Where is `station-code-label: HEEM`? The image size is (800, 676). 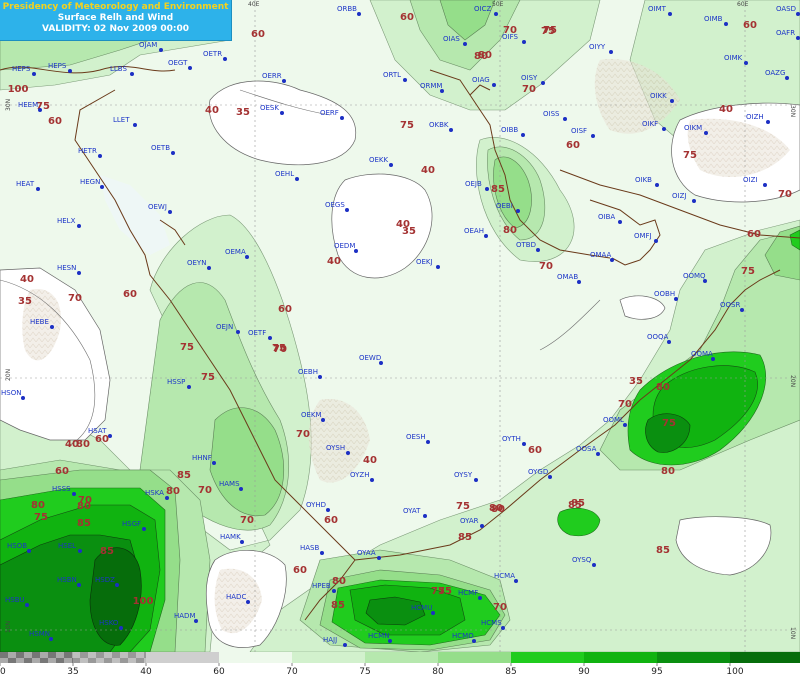
station-code-label: HEEM is located at coordinates (28, 105).